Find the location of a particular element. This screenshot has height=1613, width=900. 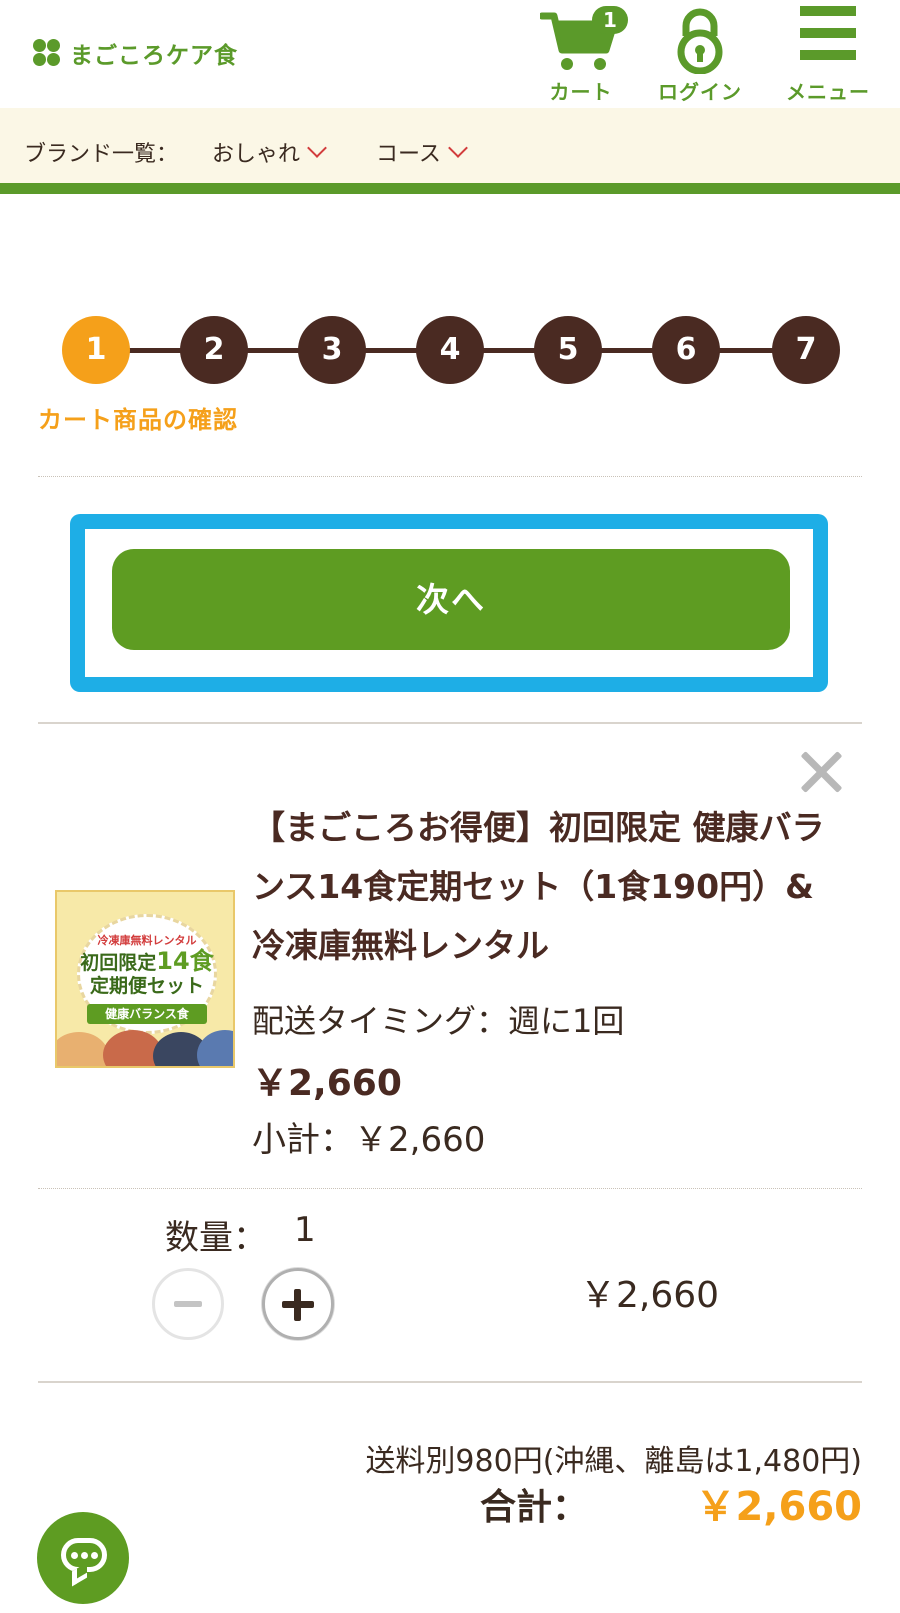

product-image-text-first: 初回限定 is located at coordinates (118, 963).